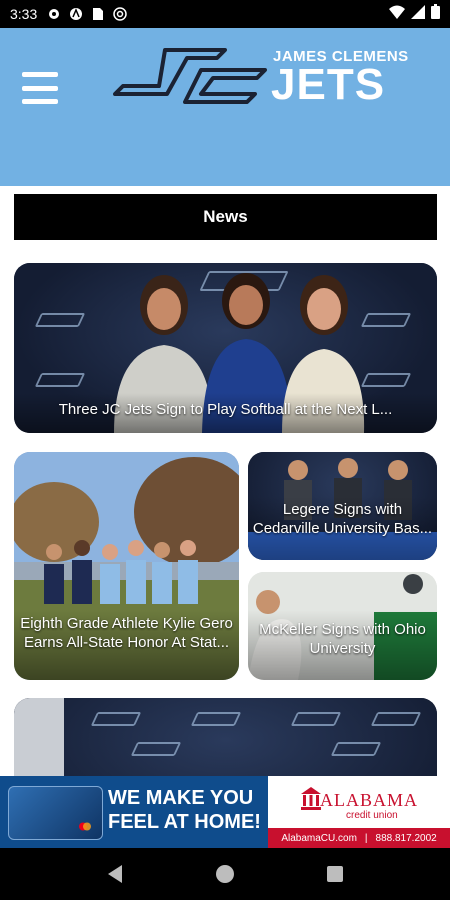 The width and height of the screenshot is (450, 900). Describe the element at coordinates (184, 822) in the screenshot. I see `ad-headline-line2: FEEL AT HOME!` at that location.